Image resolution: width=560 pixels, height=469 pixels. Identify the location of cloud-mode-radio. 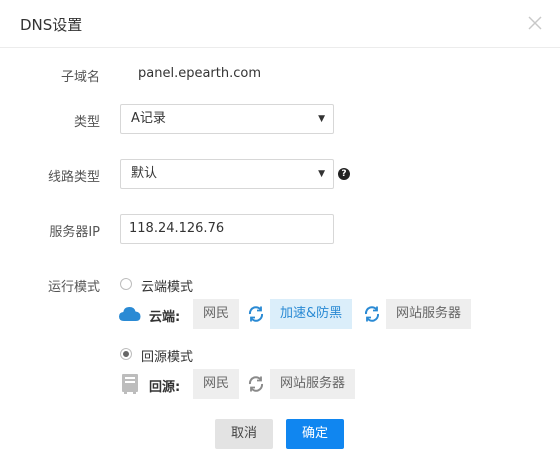
(126, 284).